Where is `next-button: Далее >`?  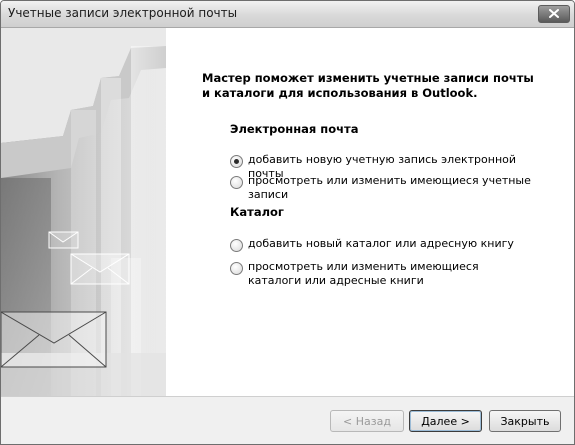
next-button: Далее > is located at coordinates (445, 421).